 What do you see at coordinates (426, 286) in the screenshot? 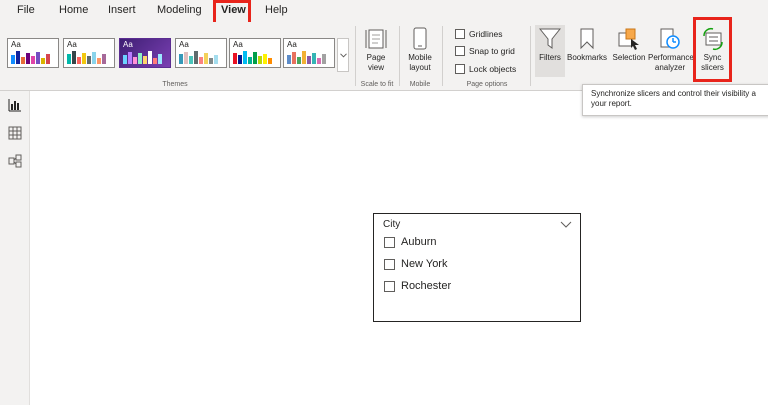
I see `slicer-item-label: Rochester` at bounding box center [426, 286].